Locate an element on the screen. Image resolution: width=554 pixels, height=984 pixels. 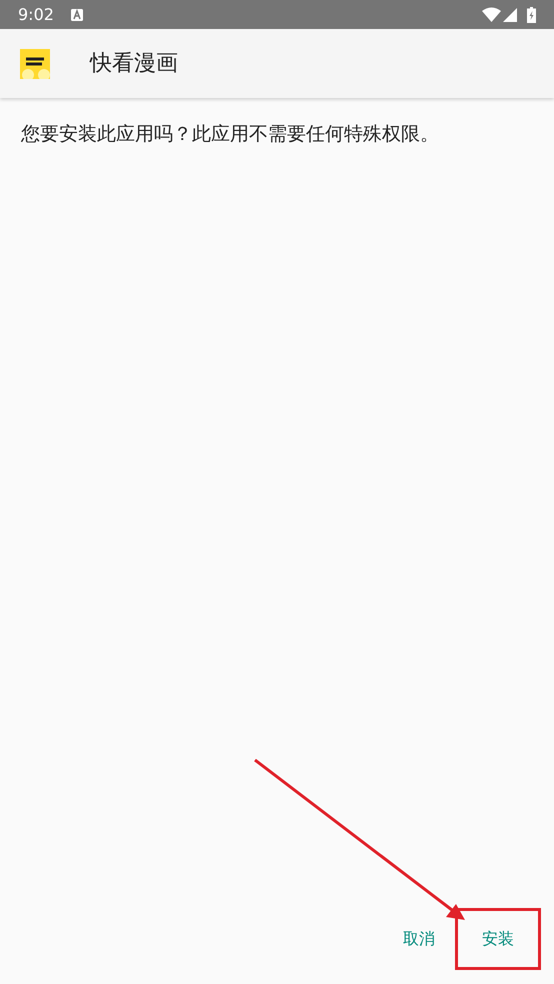
wifi-icon is located at coordinates (491, 14).